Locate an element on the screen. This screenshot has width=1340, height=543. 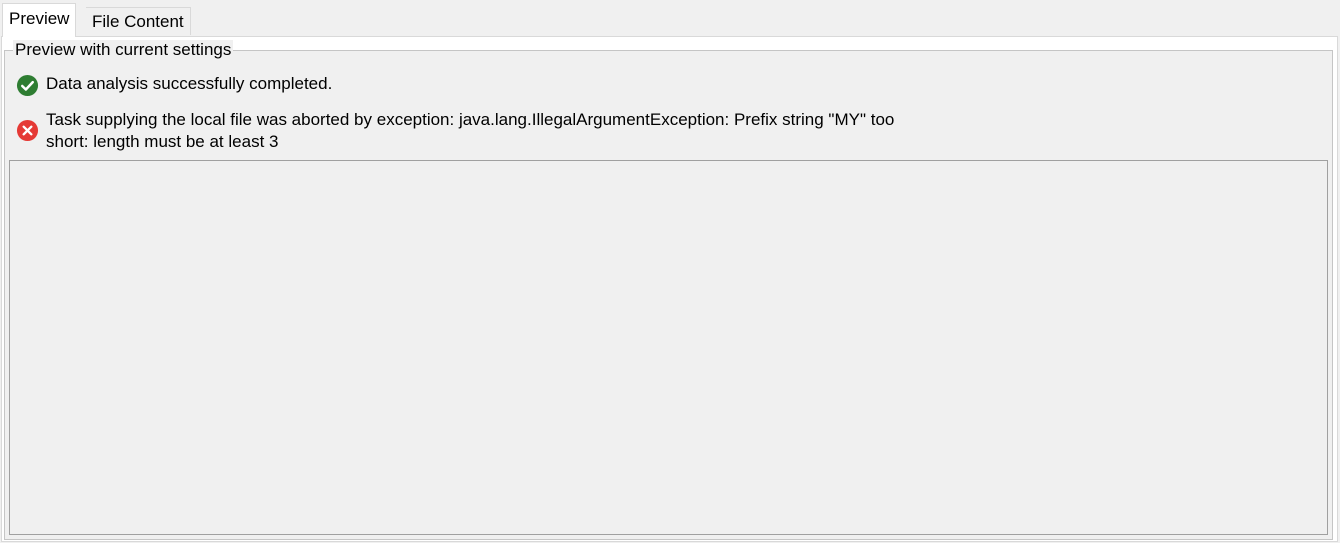
tab-strip: Preview File Content is located at coordinates (670, 18).